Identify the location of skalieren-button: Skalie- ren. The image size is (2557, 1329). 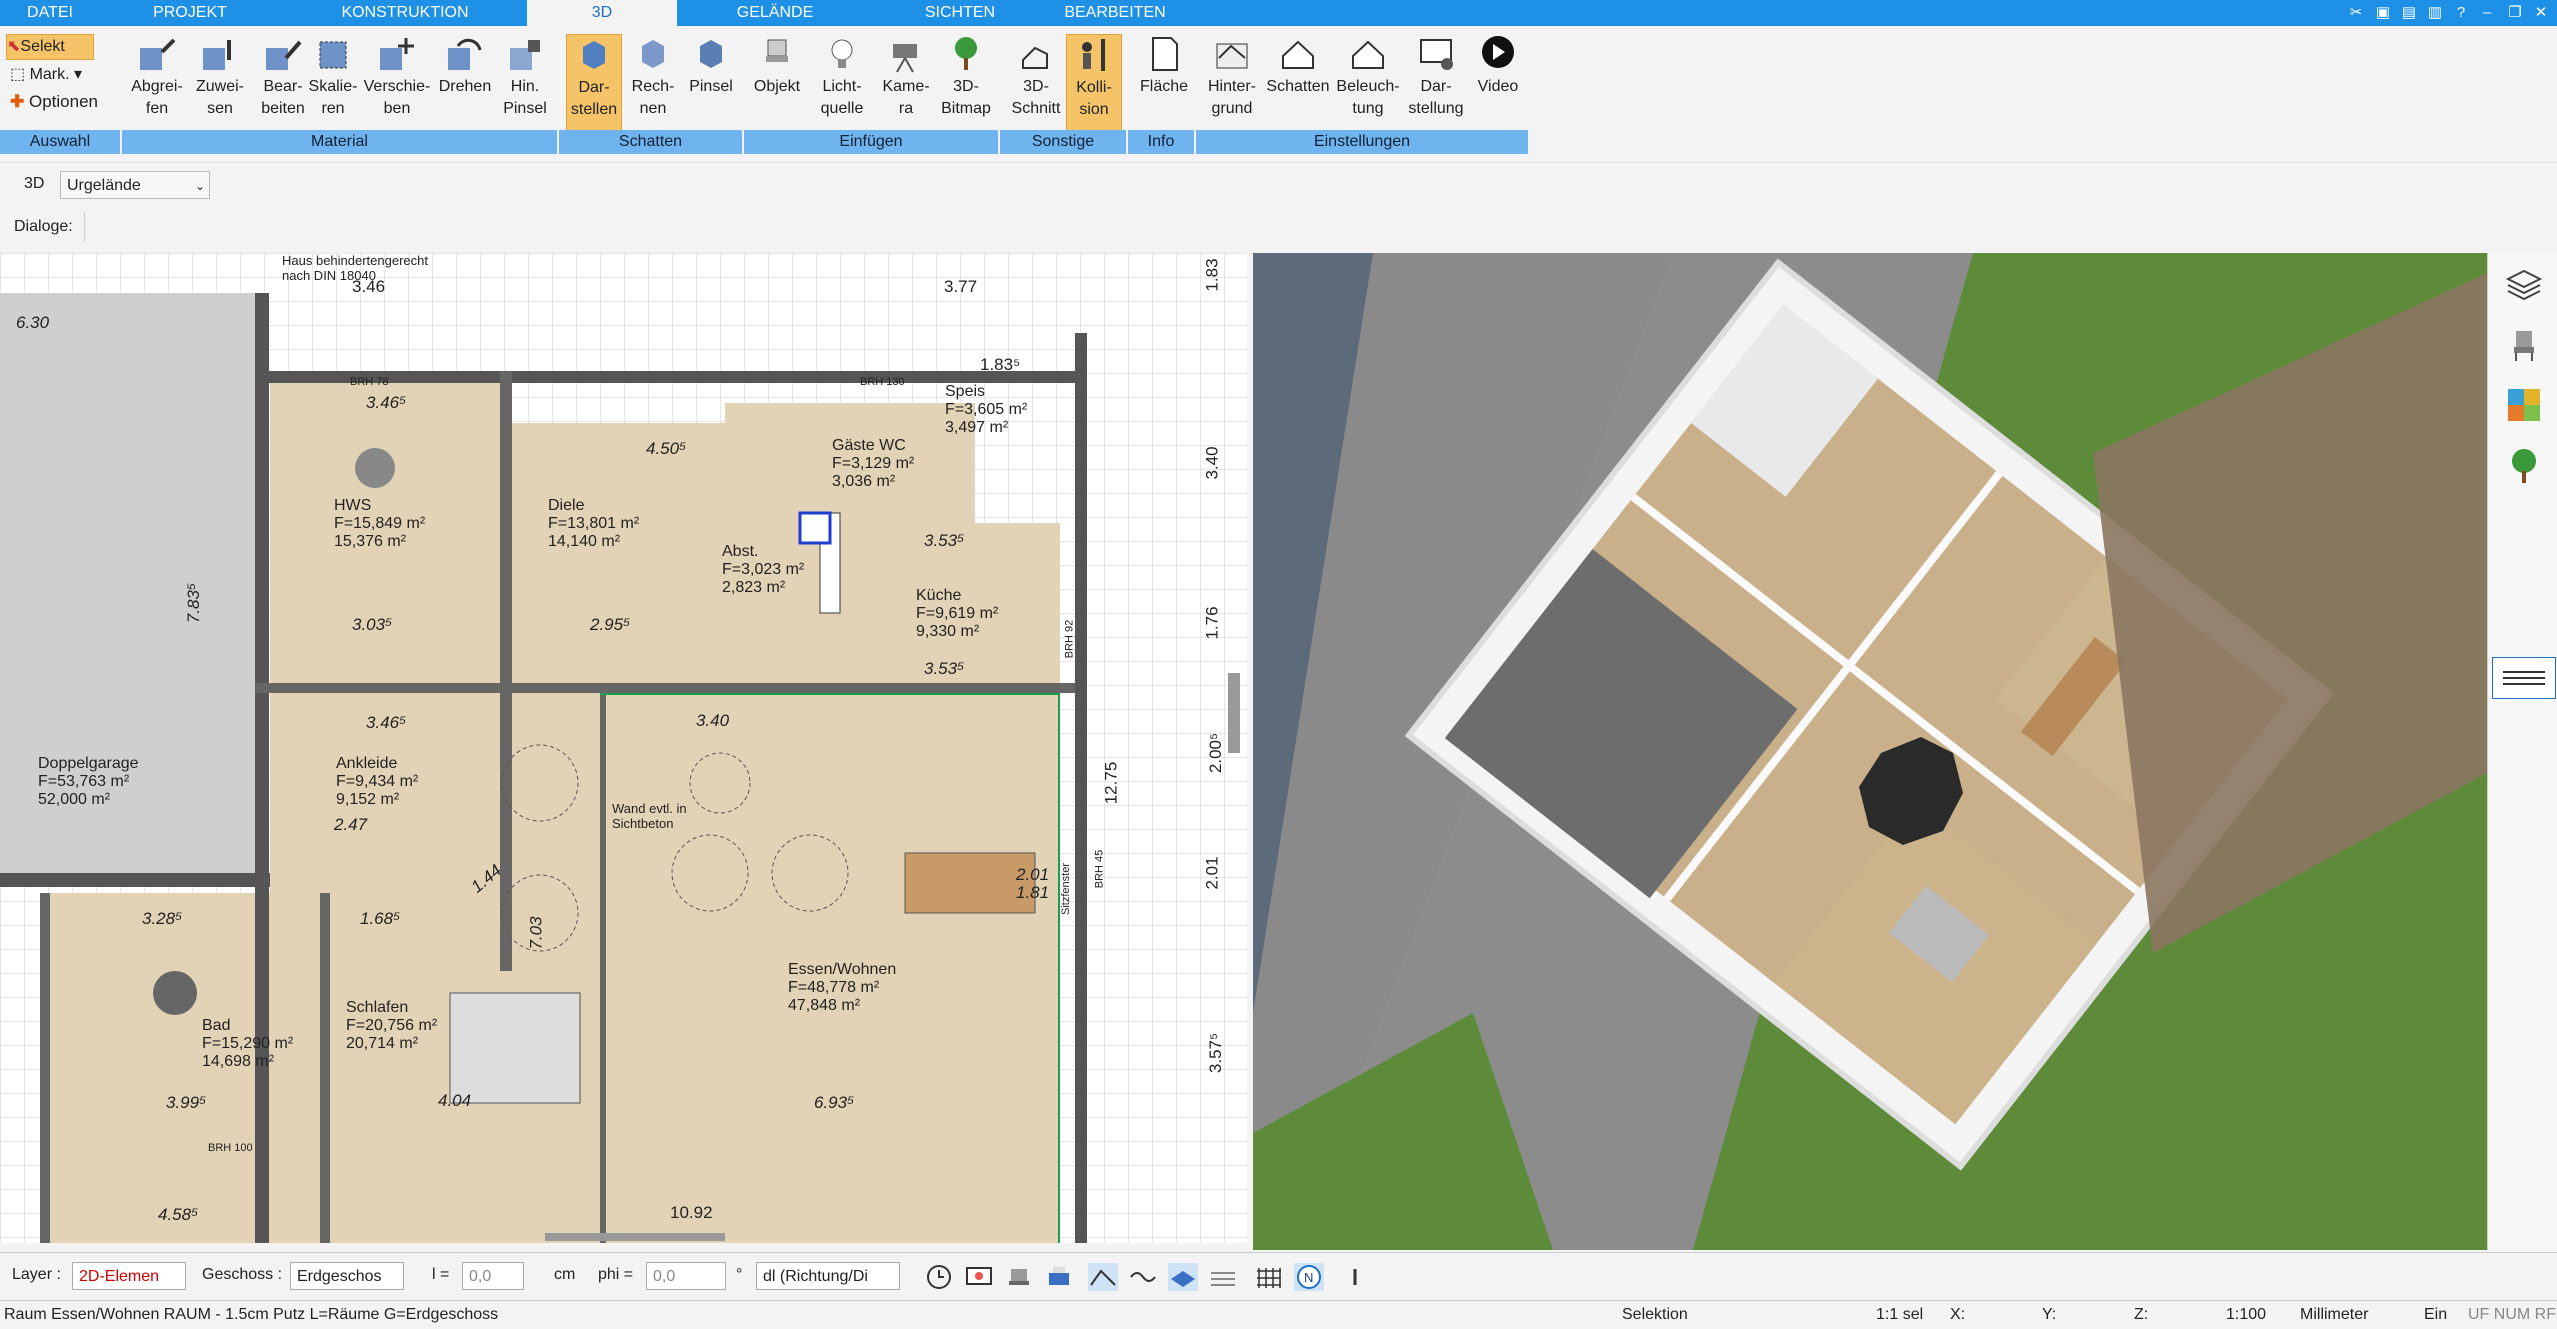
(333, 77).